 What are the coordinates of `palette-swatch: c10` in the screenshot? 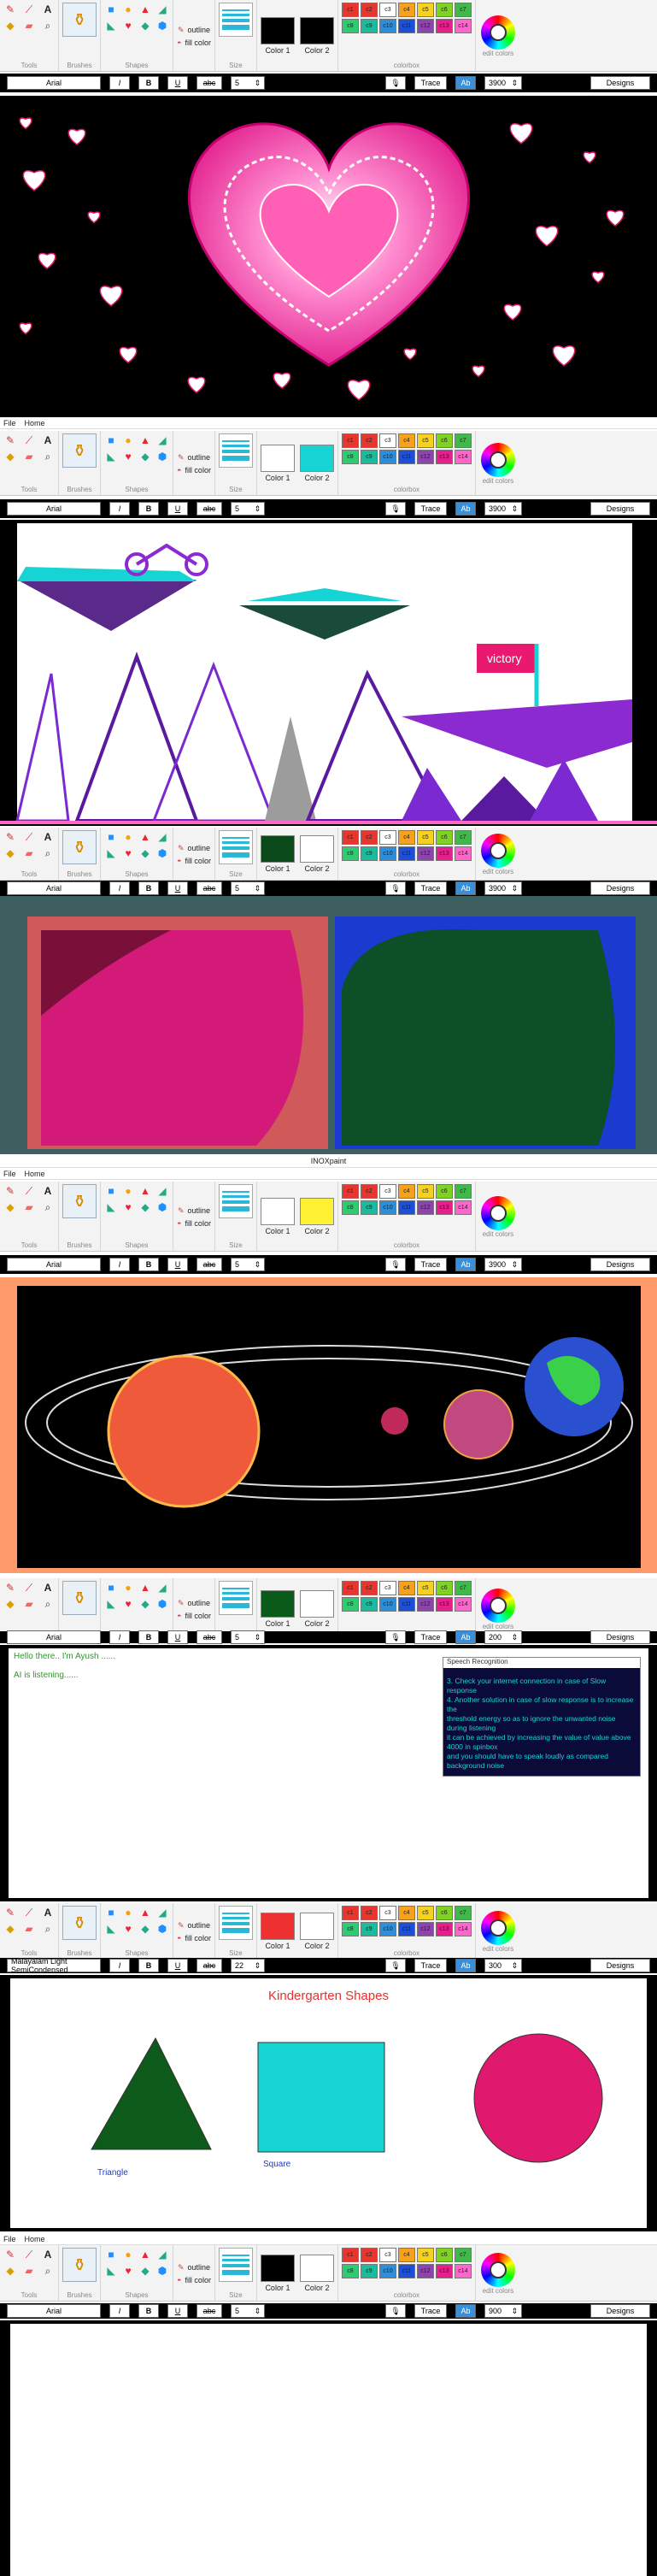 It's located at (387, 457).